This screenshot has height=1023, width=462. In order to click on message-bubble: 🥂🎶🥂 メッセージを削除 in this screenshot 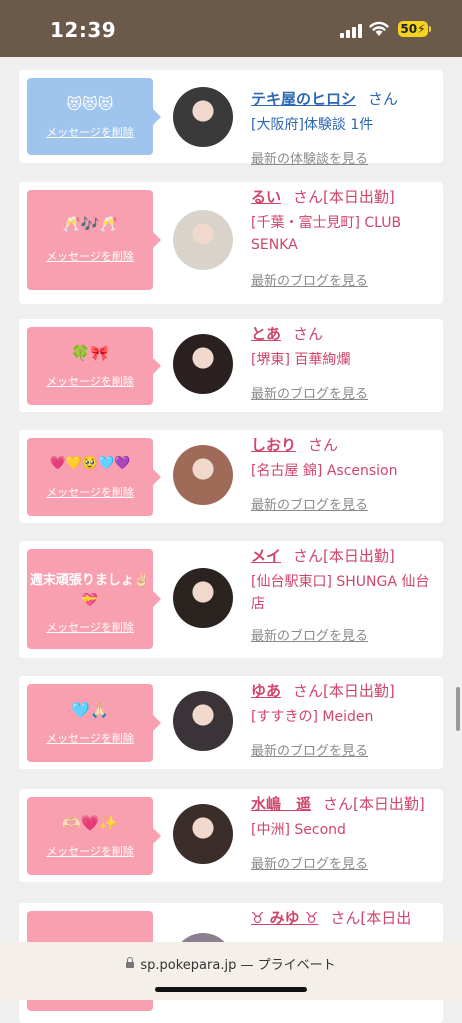, I will do `click(94, 240)`.